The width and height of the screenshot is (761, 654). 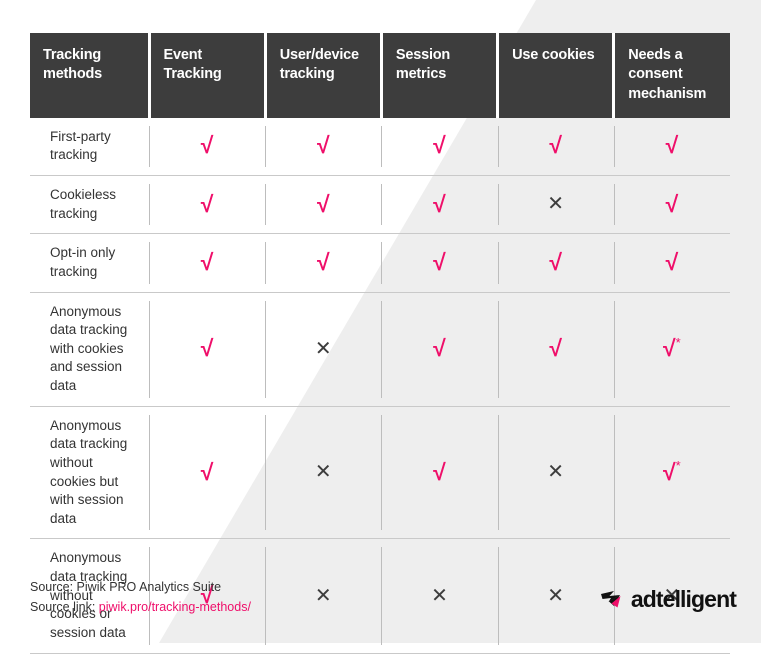 I want to click on source-link-line: Source link: piwik.pro/tracking-methods/, so click(x=140, y=607).